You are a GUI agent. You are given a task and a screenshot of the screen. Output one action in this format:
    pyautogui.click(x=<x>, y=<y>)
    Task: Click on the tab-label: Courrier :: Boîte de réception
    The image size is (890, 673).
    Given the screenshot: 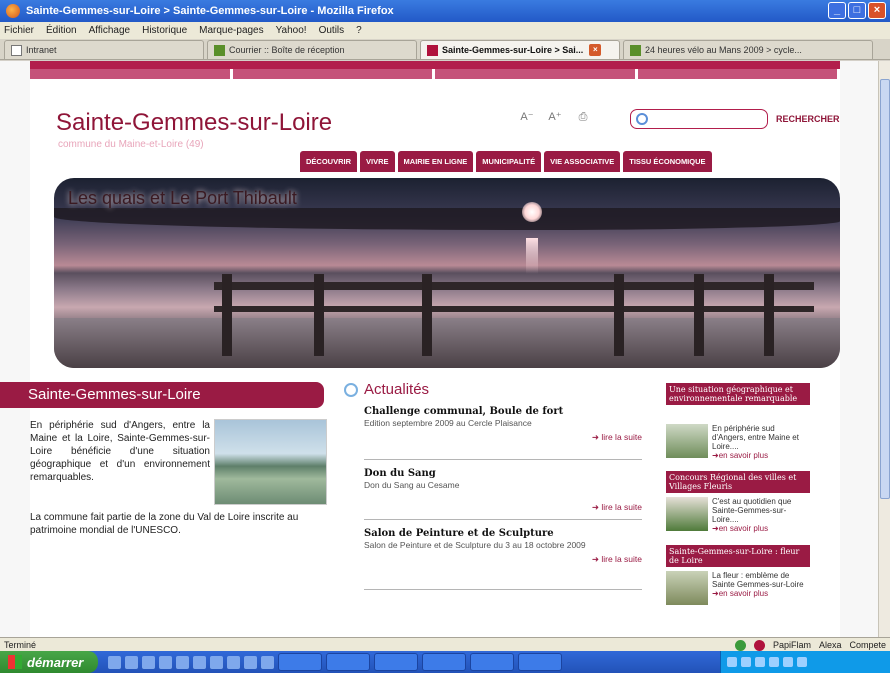 What is the action you would take?
    pyautogui.click(x=287, y=50)
    